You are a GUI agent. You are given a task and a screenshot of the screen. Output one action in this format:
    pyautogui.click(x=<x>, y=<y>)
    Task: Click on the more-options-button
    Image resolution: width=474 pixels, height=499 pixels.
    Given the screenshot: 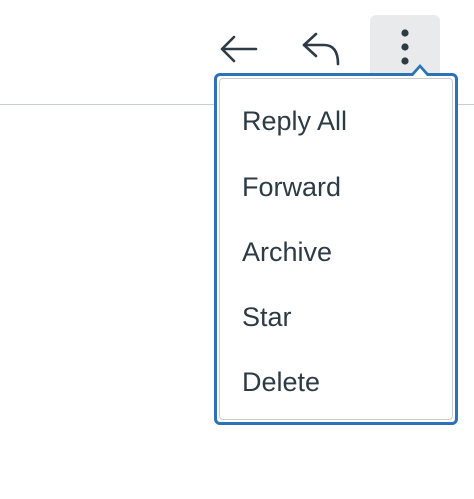 What is the action you would take?
    pyautogui.click(x=405, y=47)
    